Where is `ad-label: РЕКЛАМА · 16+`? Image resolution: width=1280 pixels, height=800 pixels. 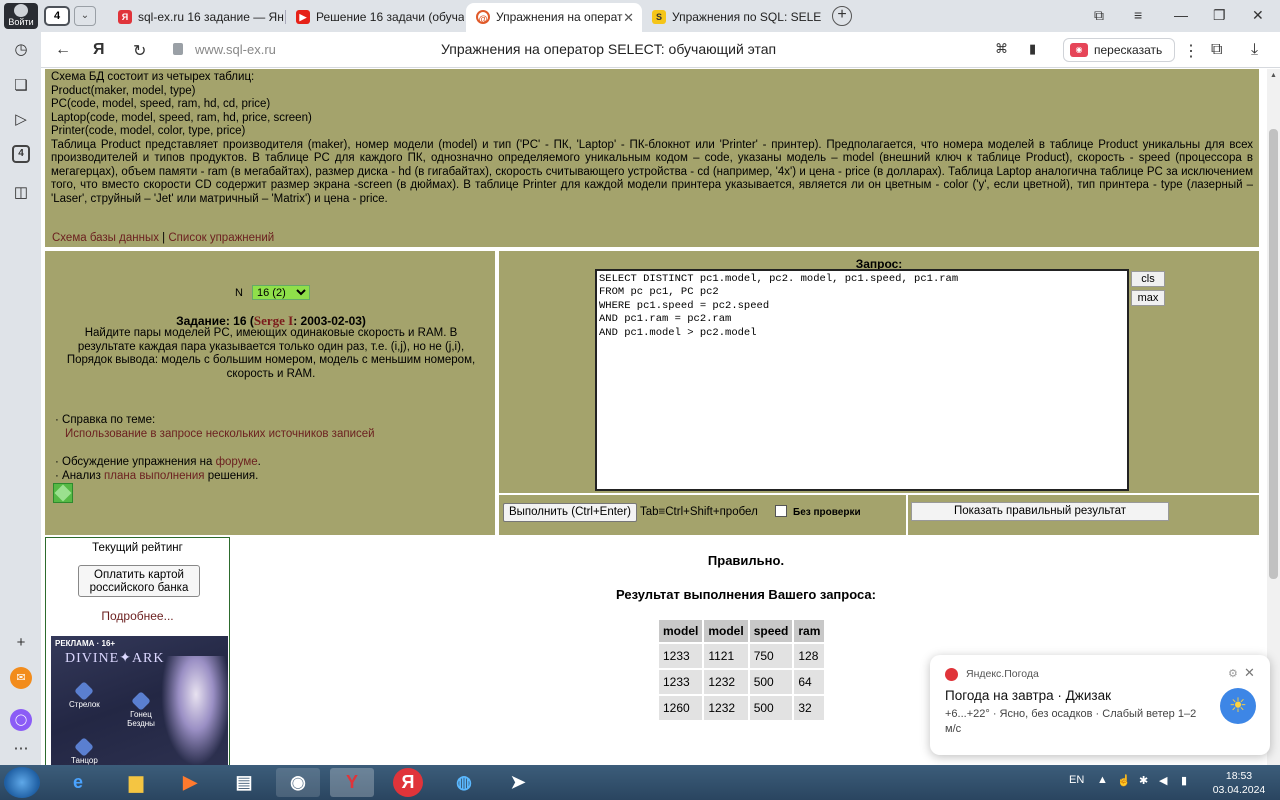 ad-label: РЕКЛАМА · 16+ is located at coordinates (85, 643).